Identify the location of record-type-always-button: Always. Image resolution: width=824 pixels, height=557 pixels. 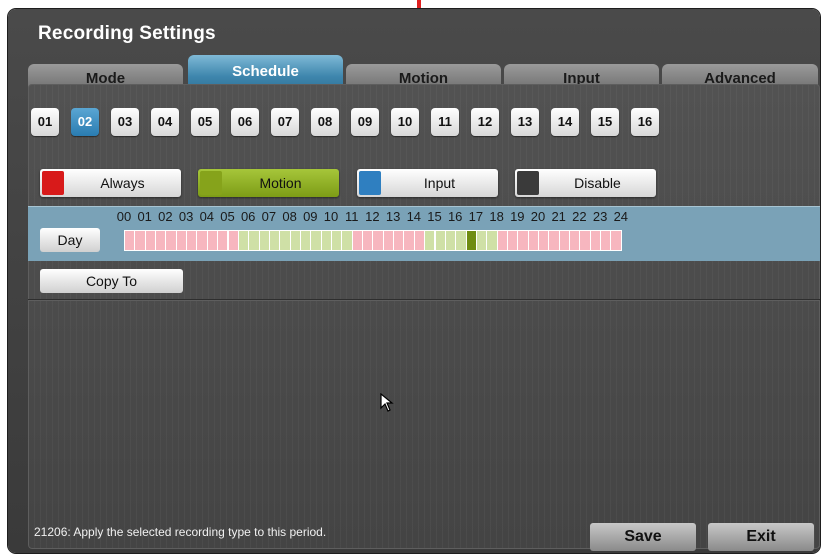
(110, 183).